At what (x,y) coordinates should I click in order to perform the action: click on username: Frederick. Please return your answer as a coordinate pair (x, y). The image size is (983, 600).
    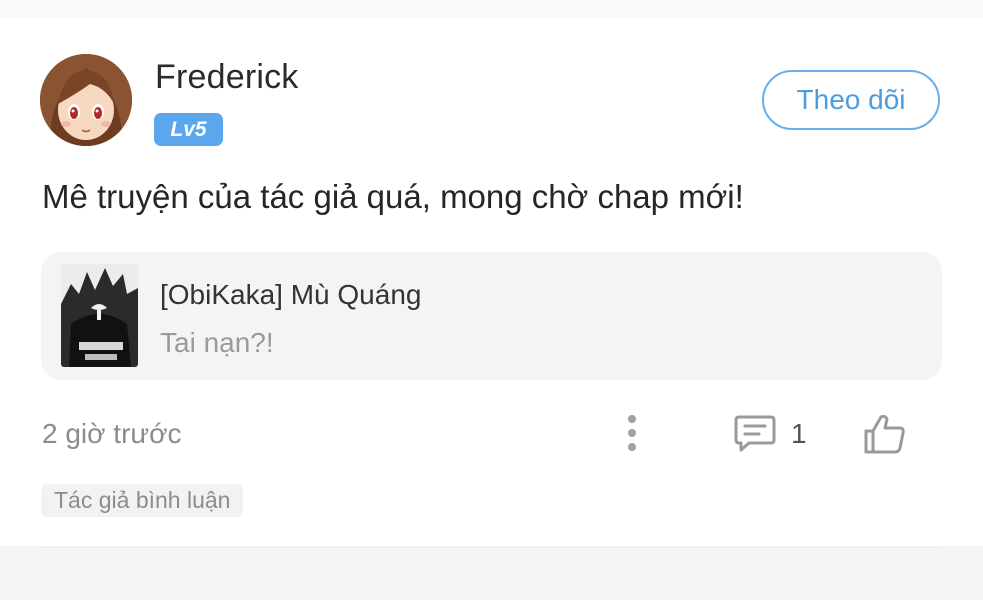
    Looking at the image, I should click on (227, 77).